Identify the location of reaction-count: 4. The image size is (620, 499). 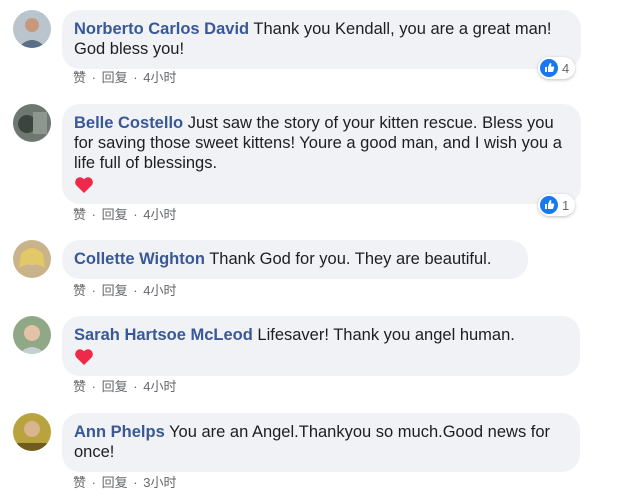
(566, 68).